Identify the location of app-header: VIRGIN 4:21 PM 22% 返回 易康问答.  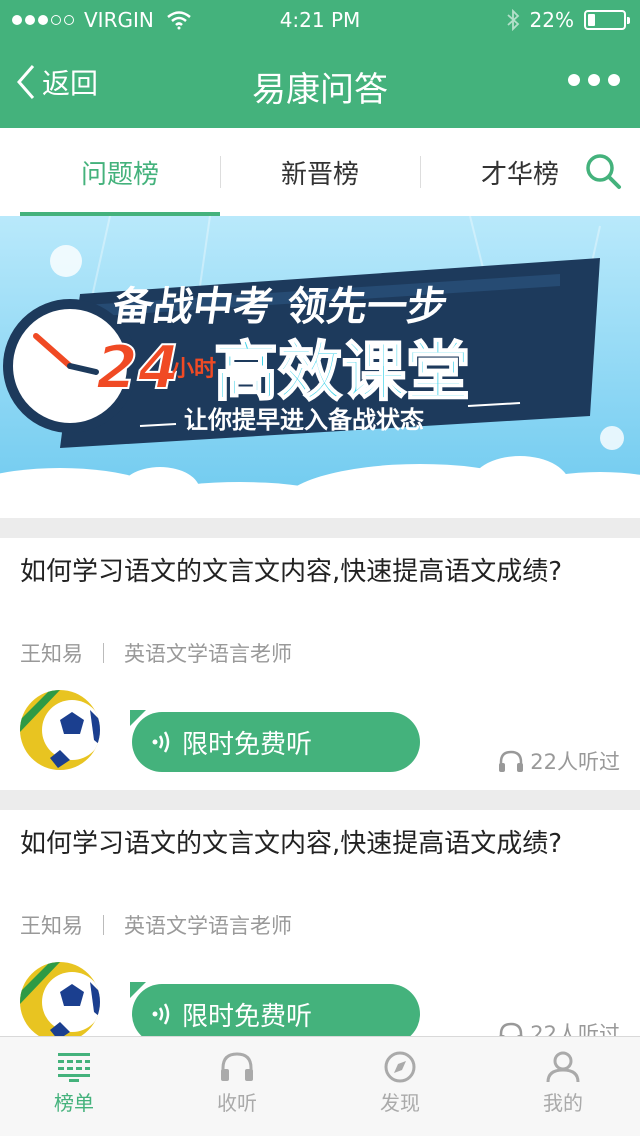
(320, 64).